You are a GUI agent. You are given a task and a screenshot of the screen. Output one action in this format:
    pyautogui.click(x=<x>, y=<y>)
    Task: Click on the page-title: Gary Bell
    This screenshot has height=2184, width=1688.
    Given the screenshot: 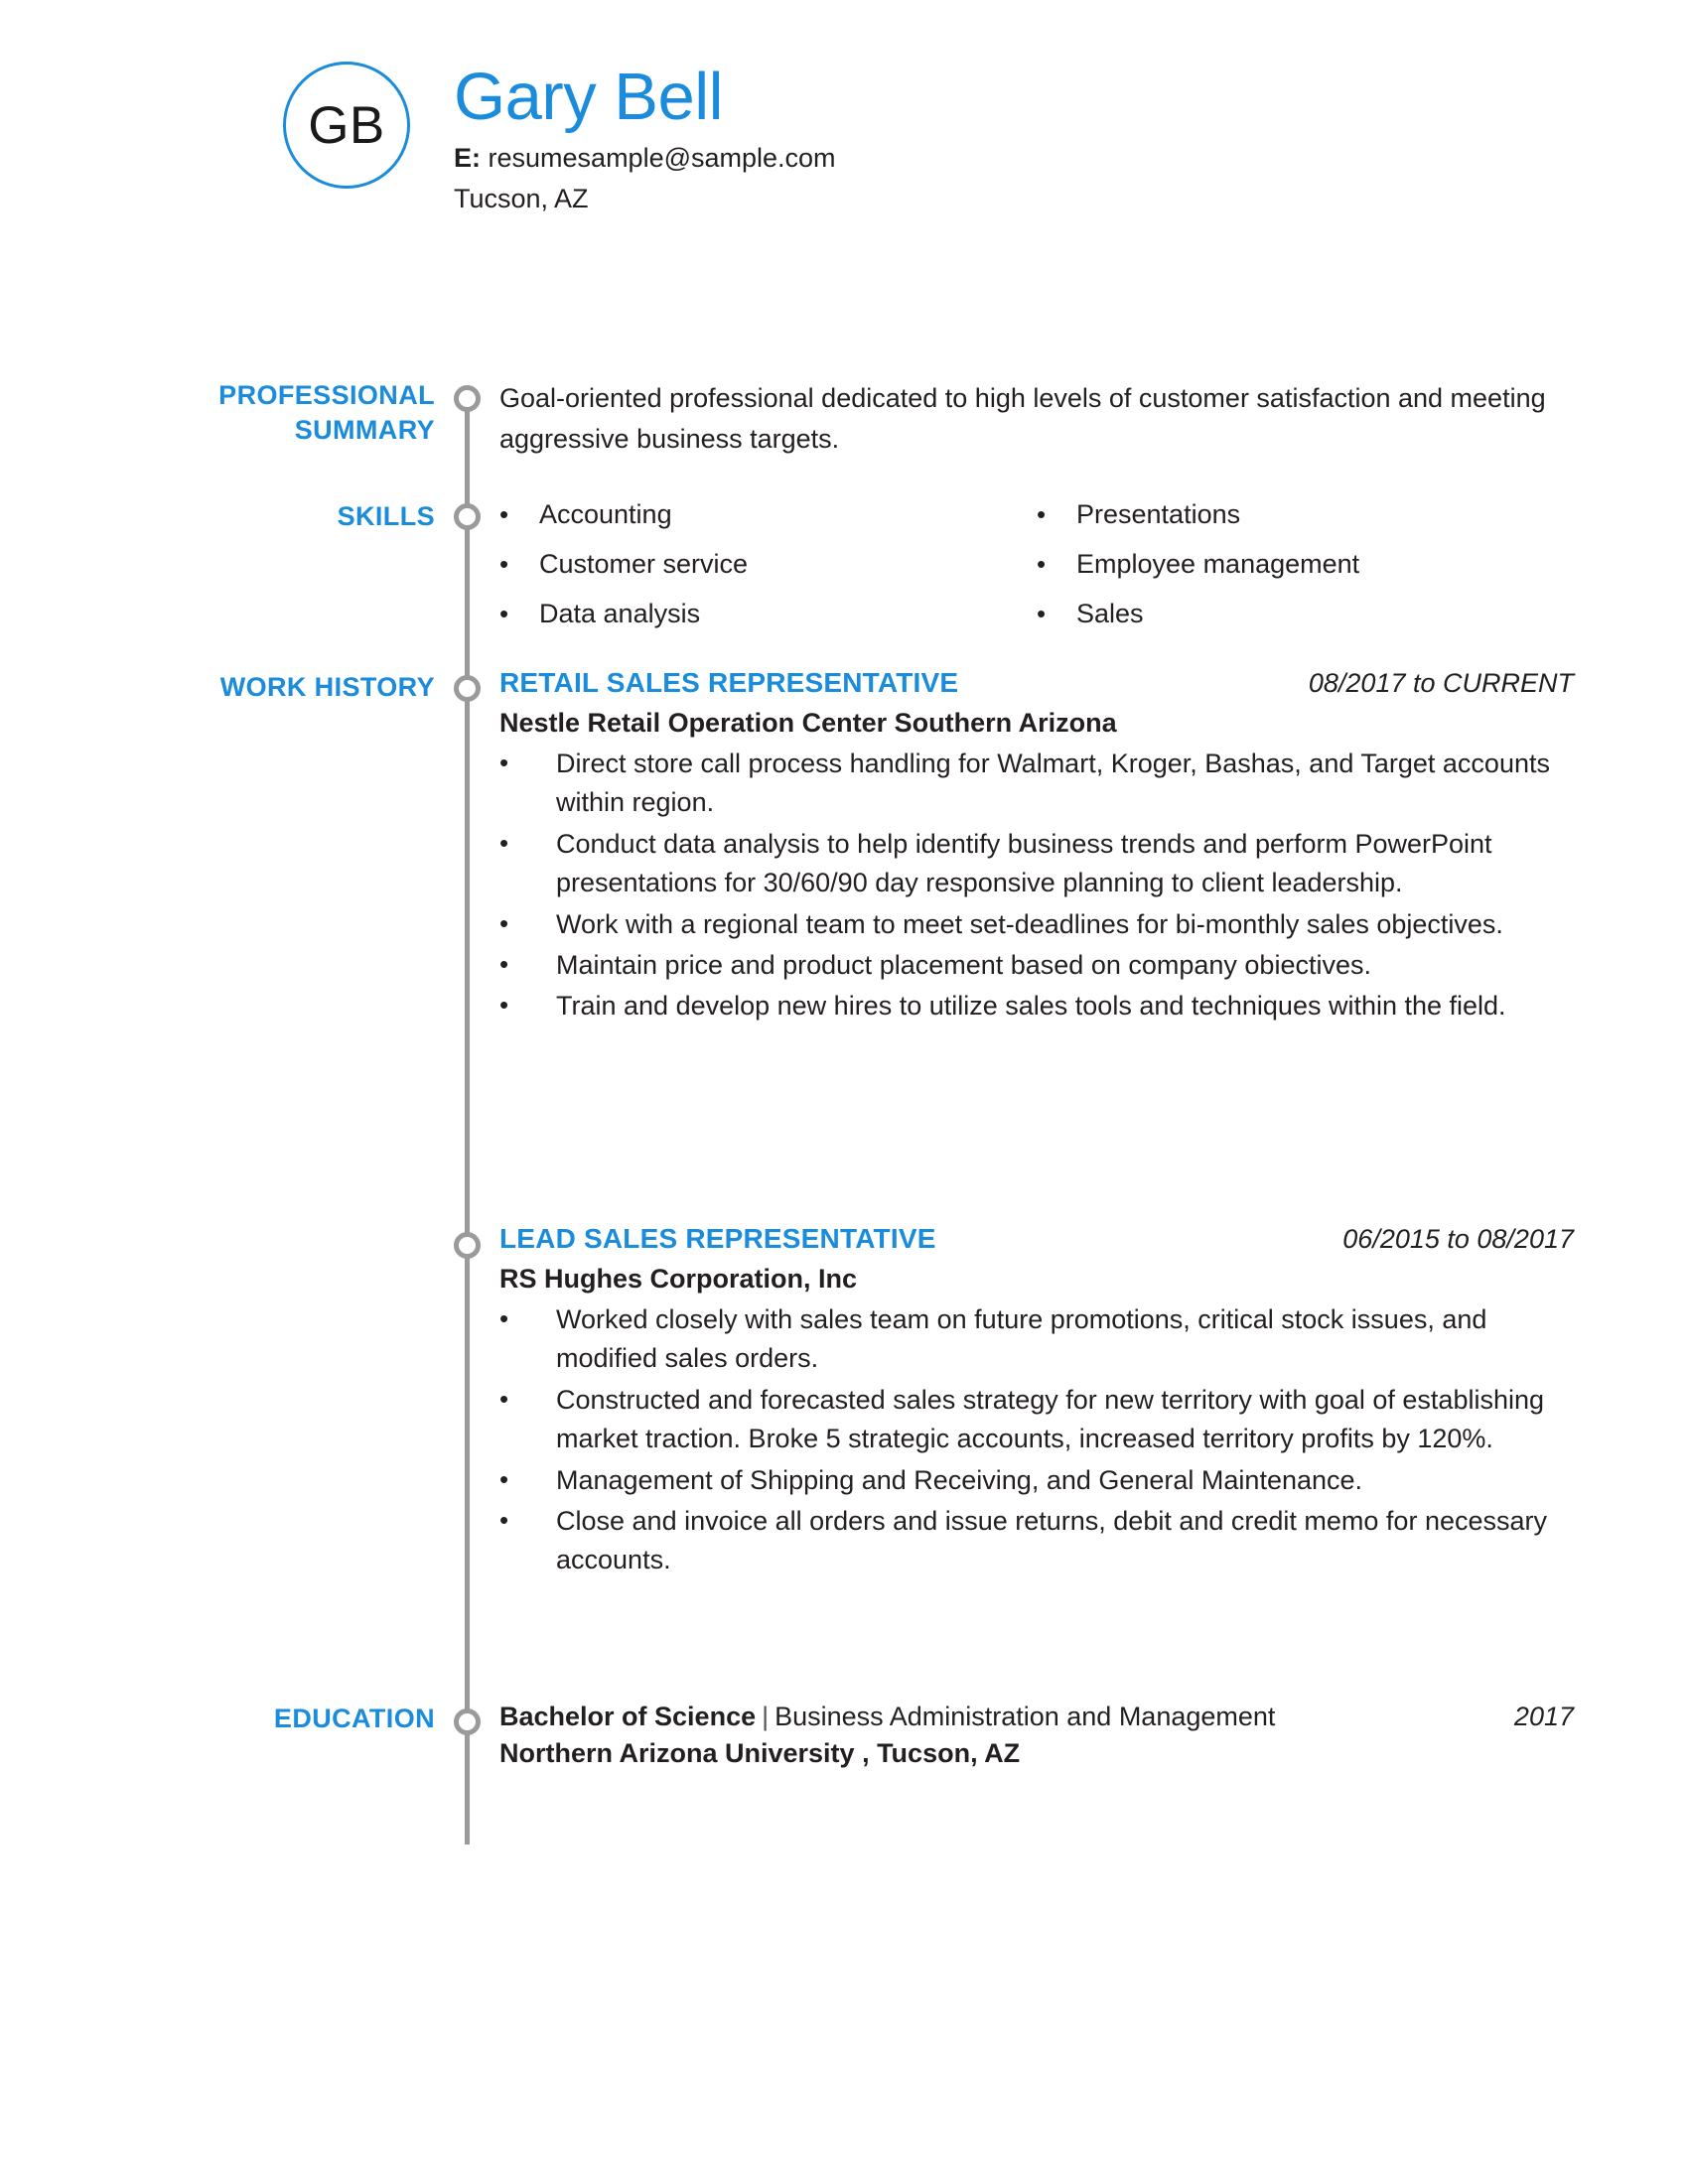 What is the action you would take?
    pyautogui.click(x=589, y=97)
    